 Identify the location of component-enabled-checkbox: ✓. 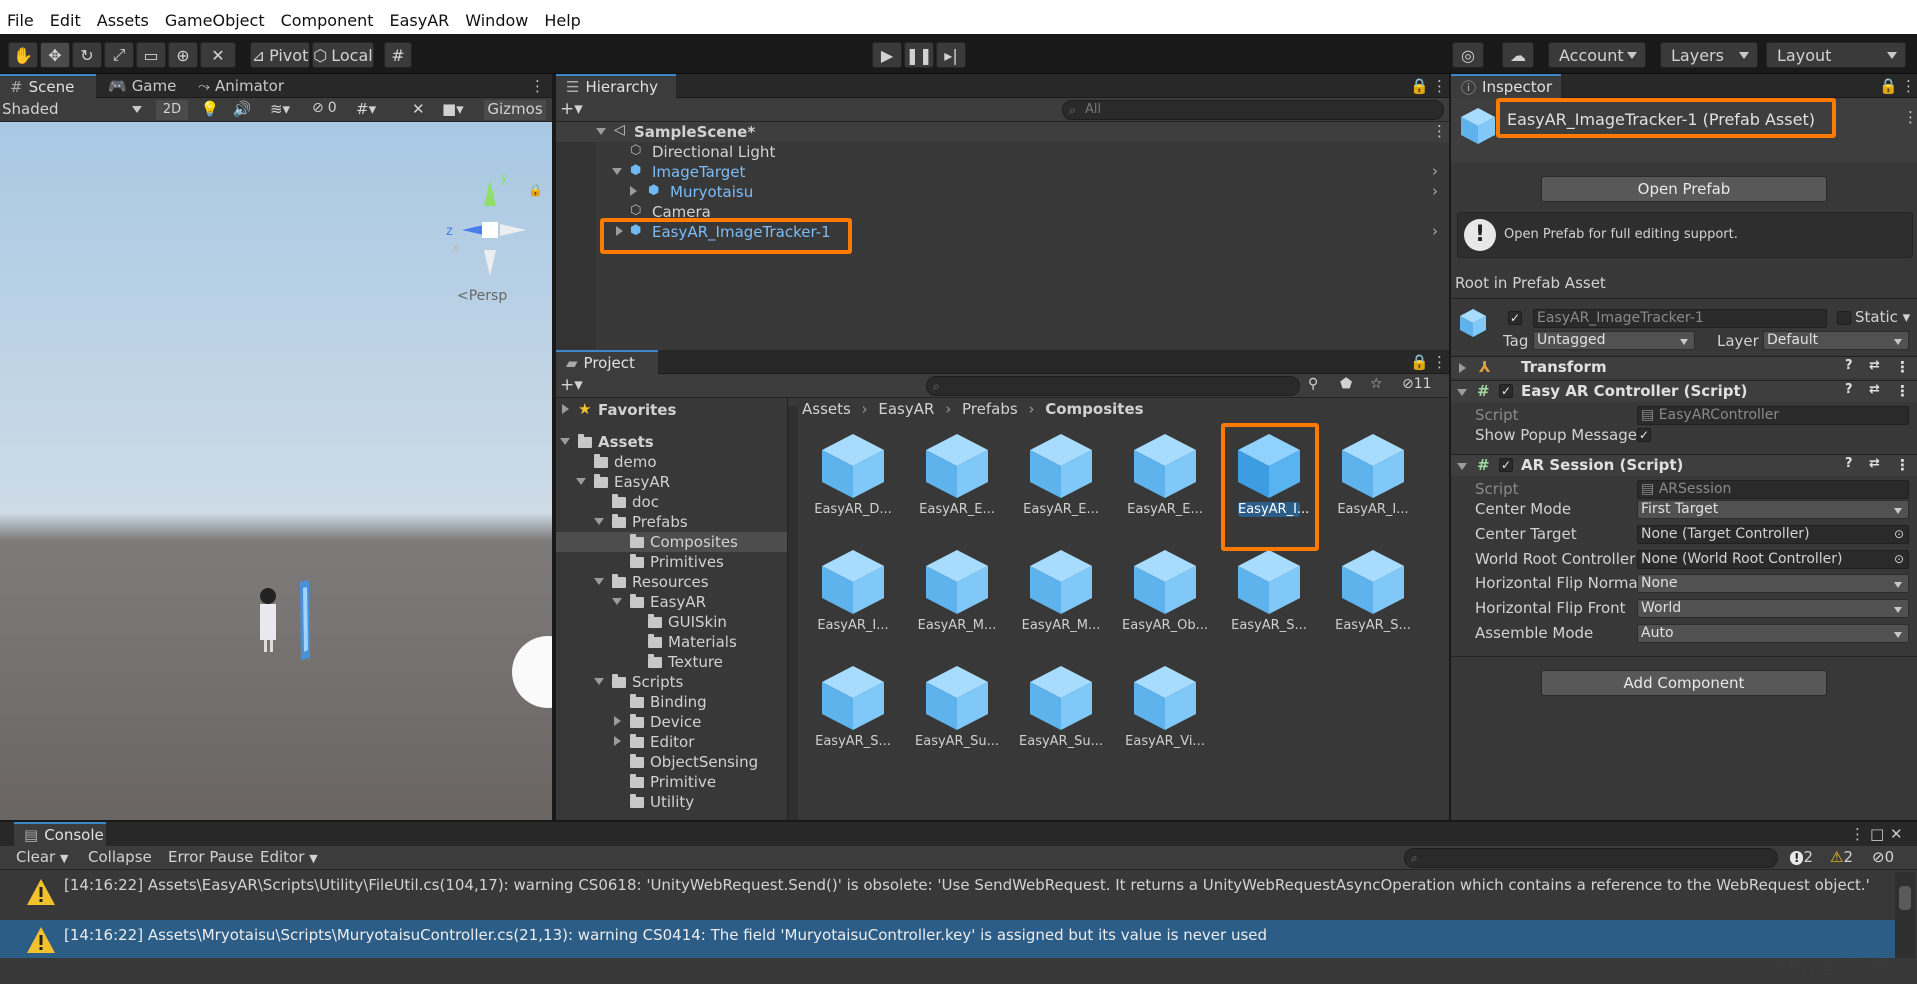
(1506, 391).